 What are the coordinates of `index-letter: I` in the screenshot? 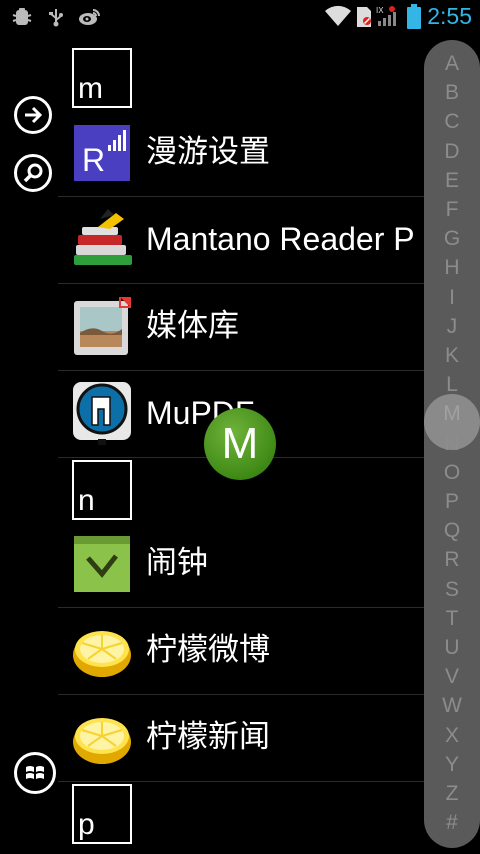 It's located at (452, 298).